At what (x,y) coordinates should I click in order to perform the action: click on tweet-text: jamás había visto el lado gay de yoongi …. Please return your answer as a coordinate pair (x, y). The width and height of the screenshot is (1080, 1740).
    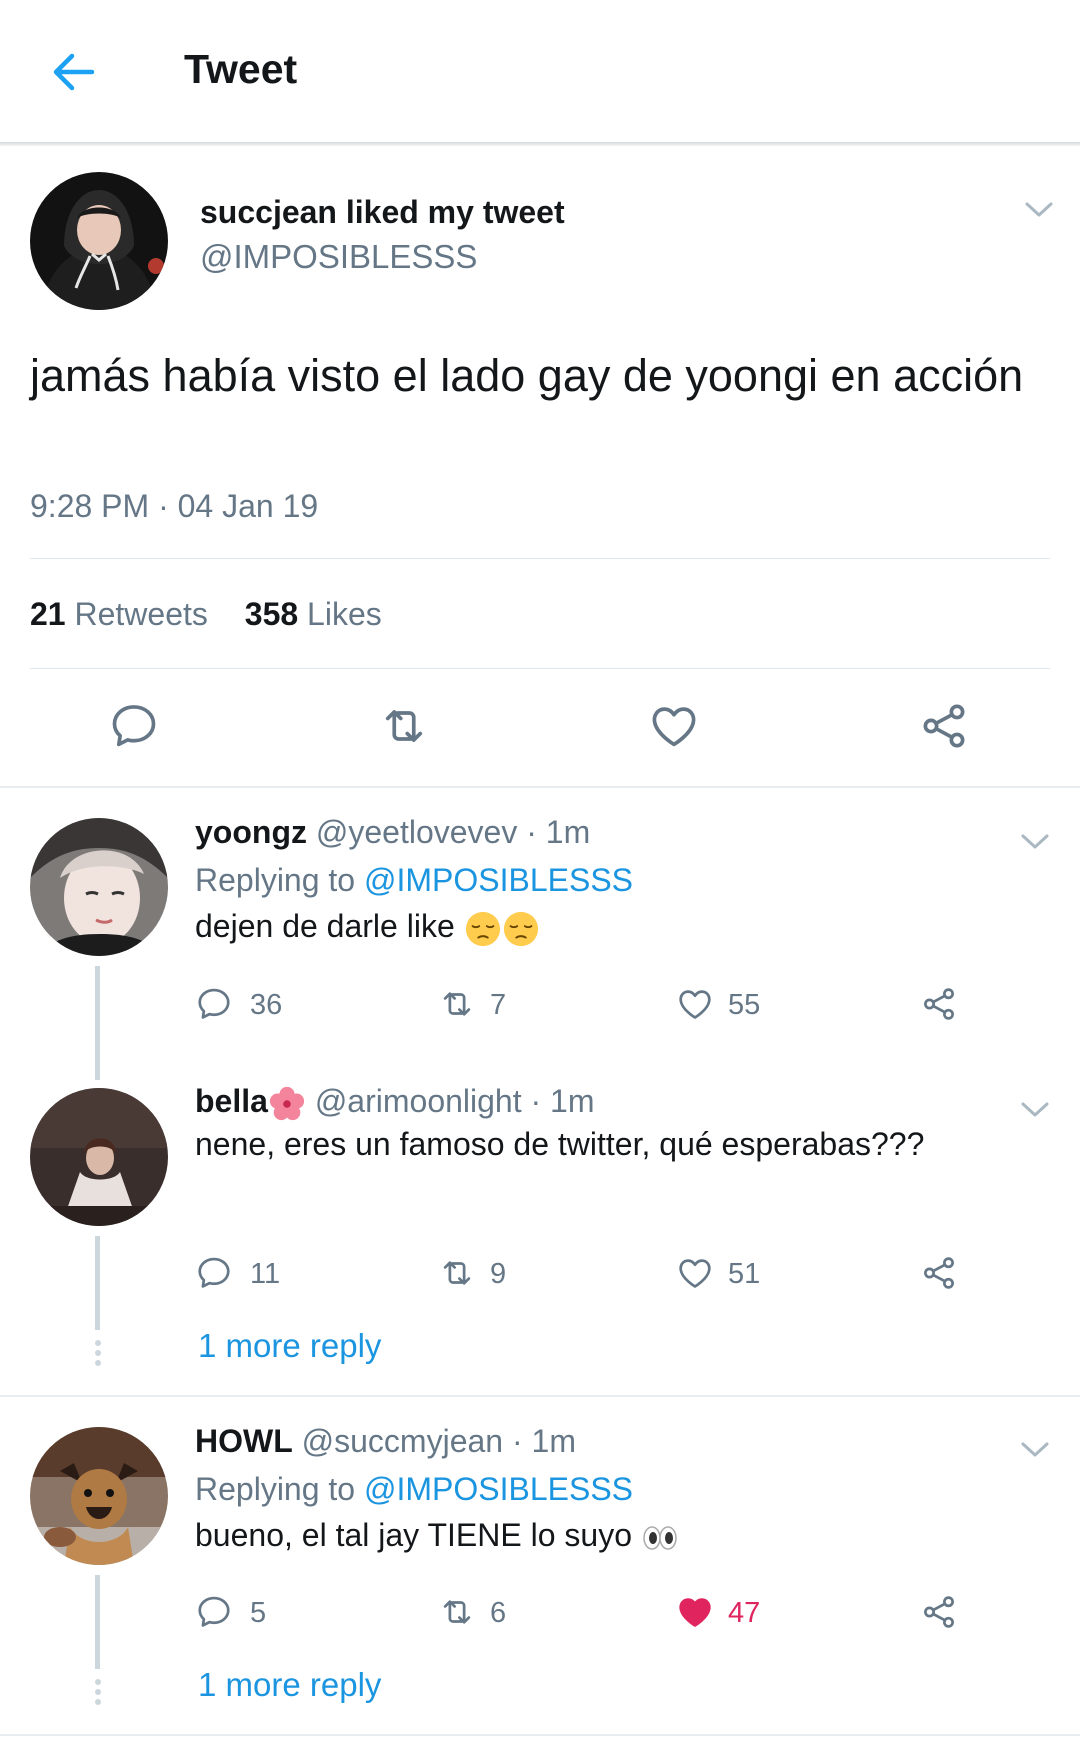
    Looking at the image, I should click on (527, 375).